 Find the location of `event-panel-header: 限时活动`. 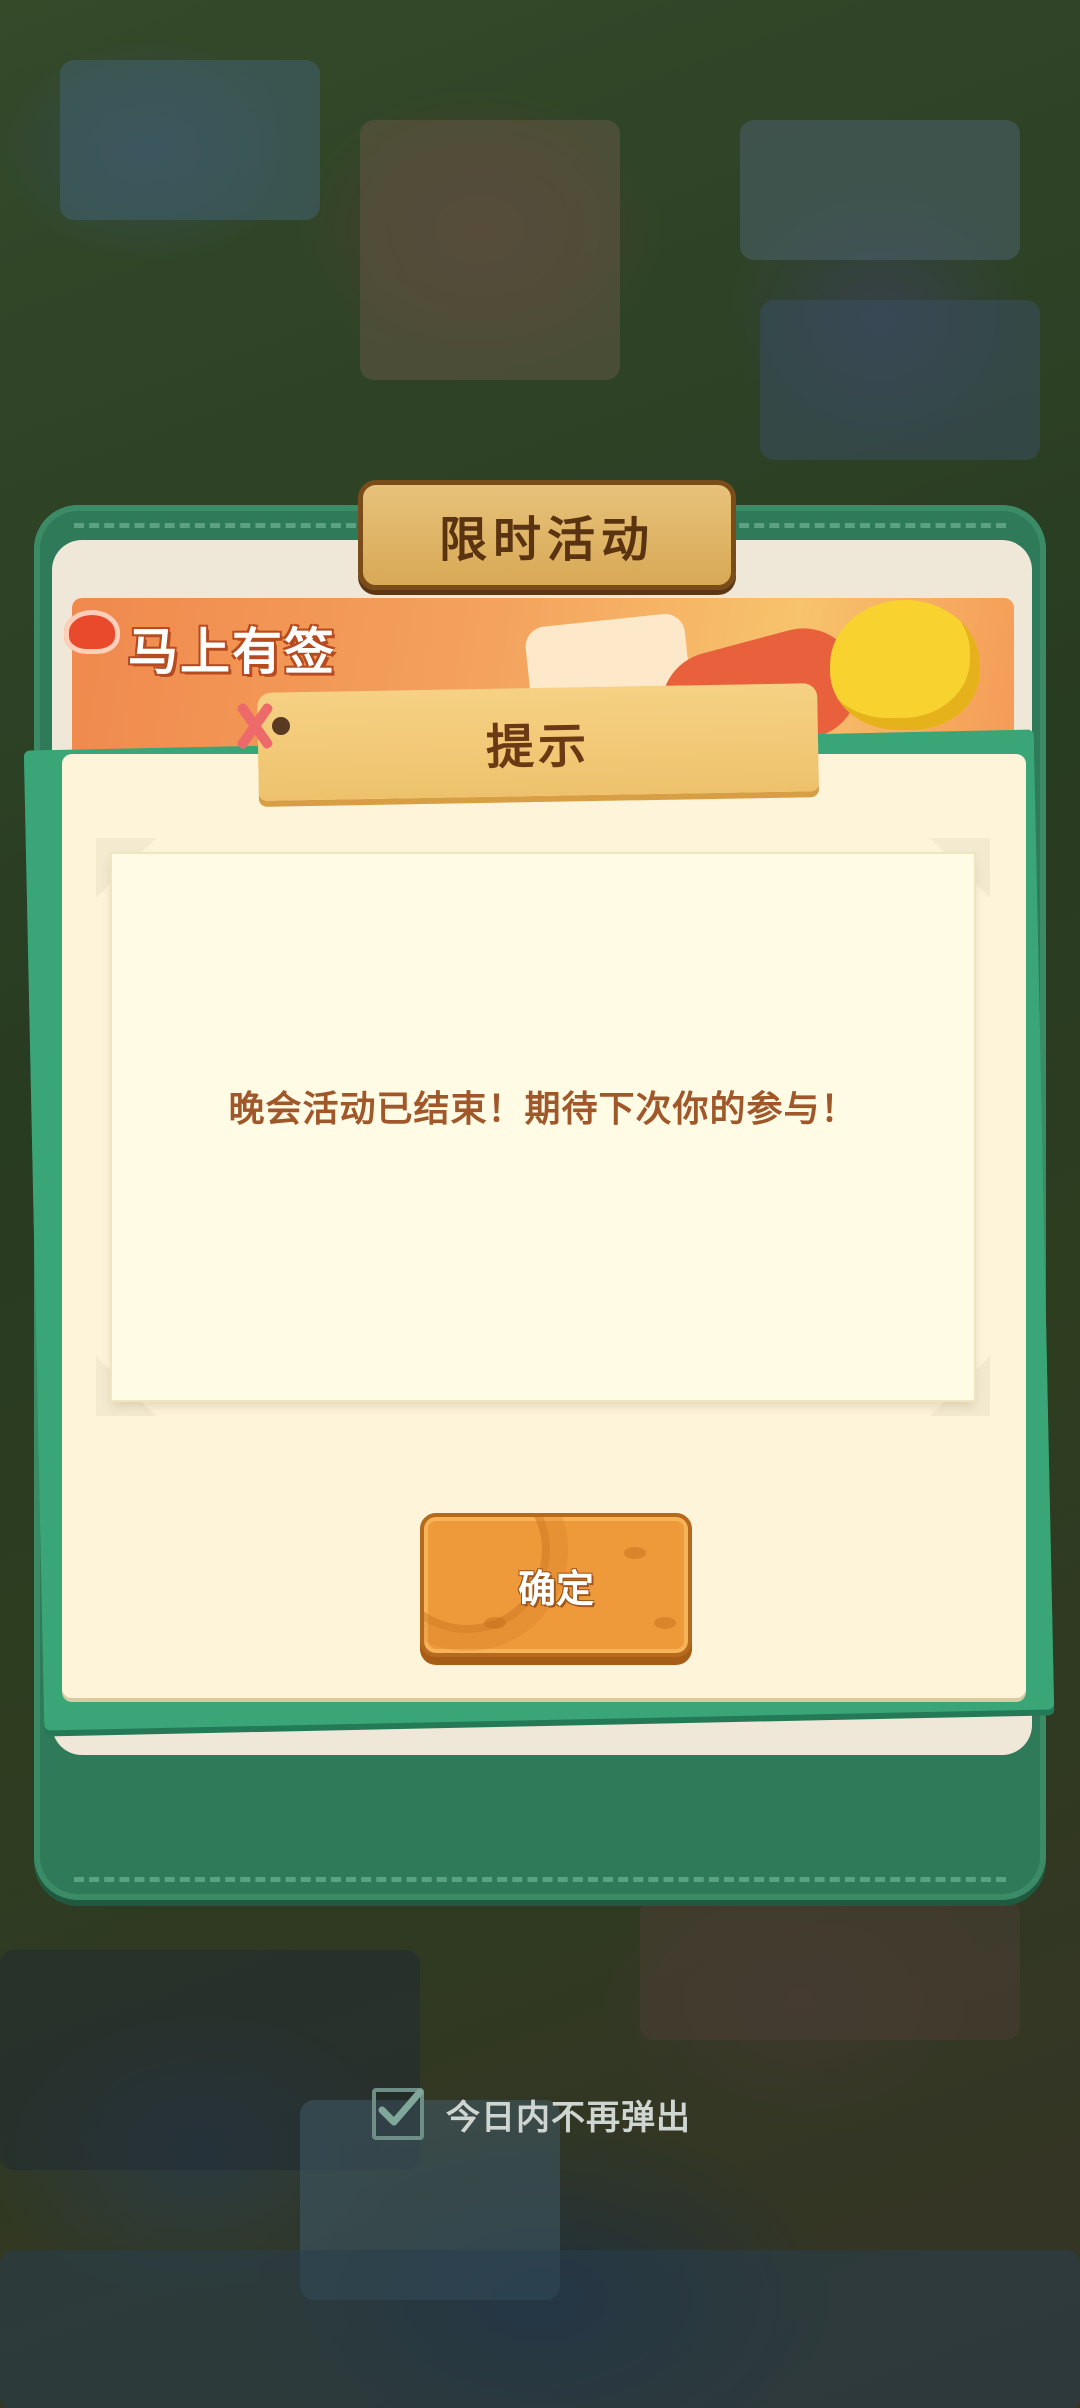

event-panel-header: 限时活动 is located at coordinates (547, 535).